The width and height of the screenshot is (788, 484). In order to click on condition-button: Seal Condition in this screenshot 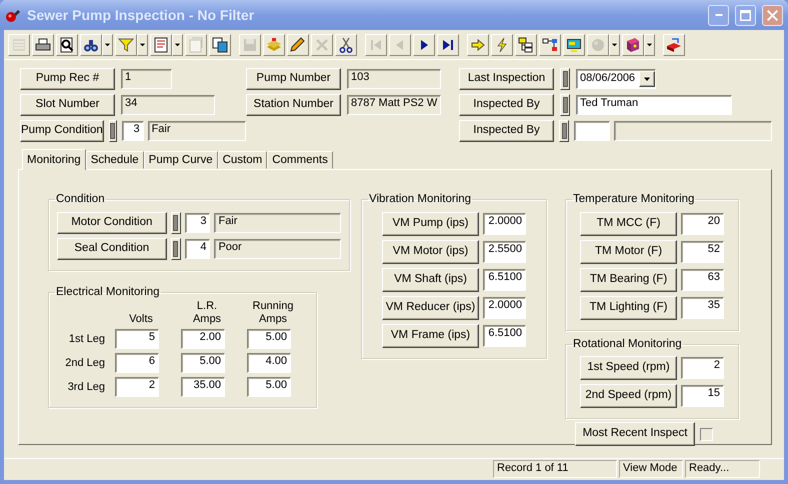, I will do `click(112, 249)`.